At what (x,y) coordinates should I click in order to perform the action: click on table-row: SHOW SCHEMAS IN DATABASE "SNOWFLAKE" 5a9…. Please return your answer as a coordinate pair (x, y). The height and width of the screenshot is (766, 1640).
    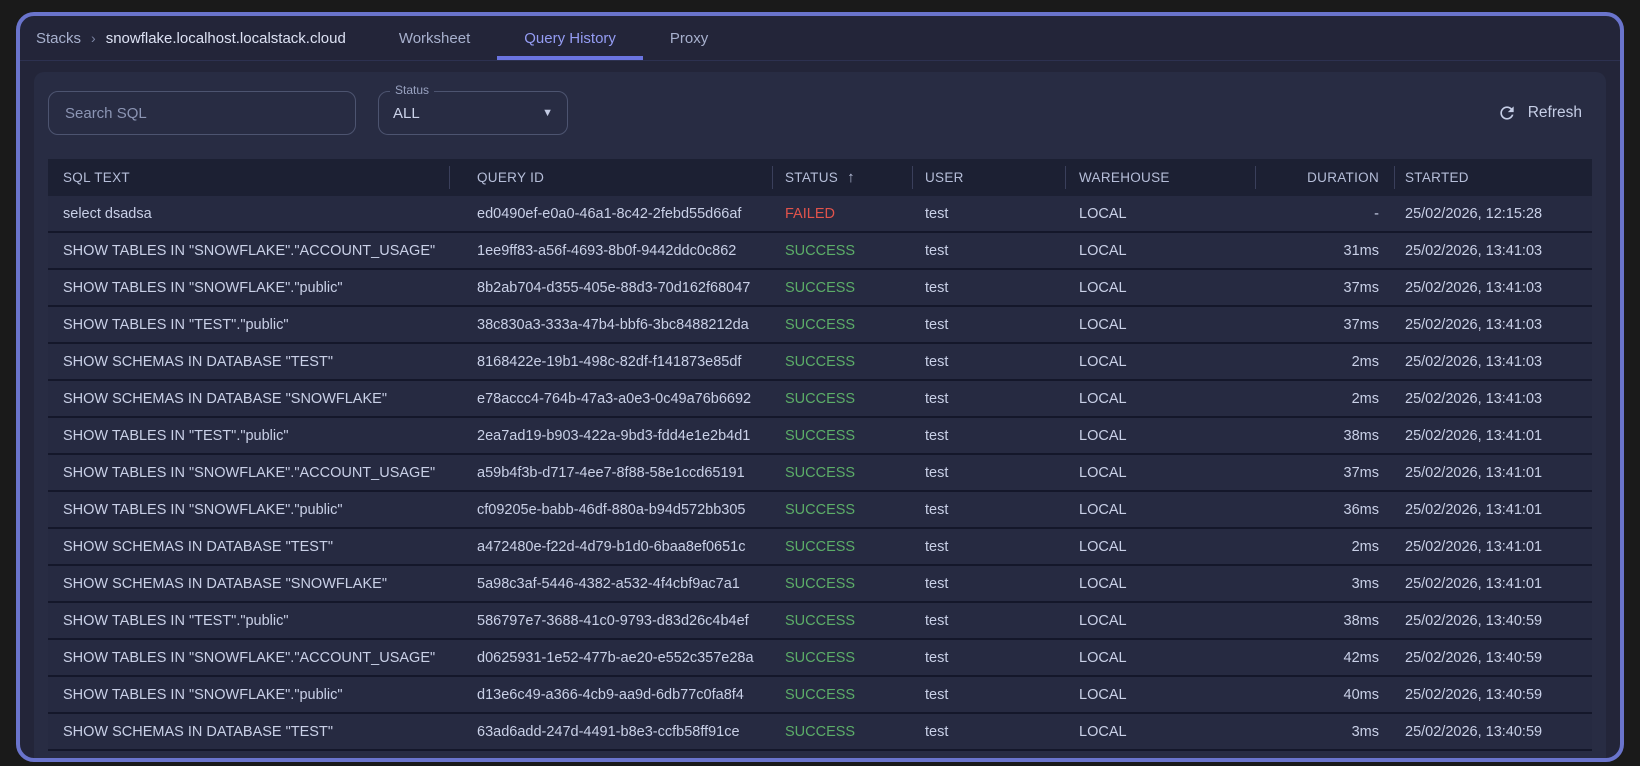
    Looking at the image, I should click on (820, 584).